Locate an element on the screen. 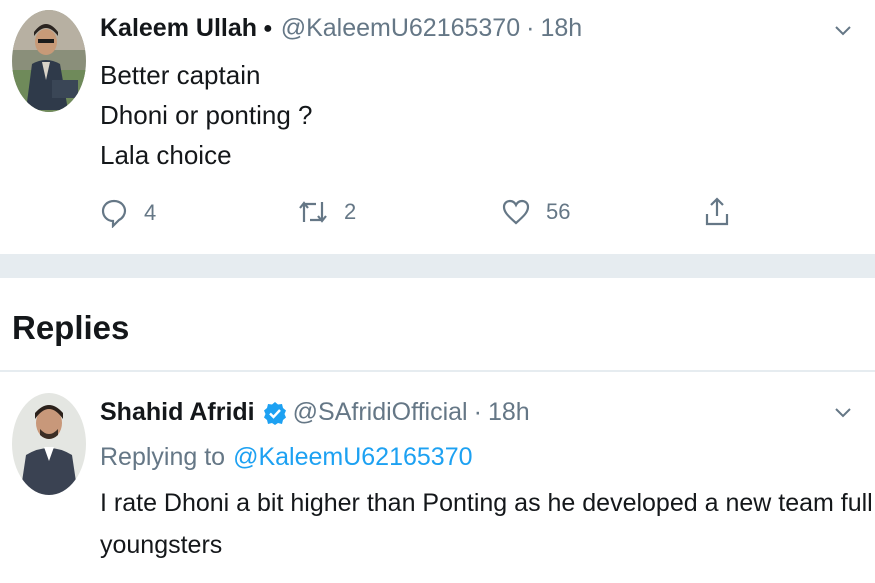  share-button is located at coordinates (717, 212).